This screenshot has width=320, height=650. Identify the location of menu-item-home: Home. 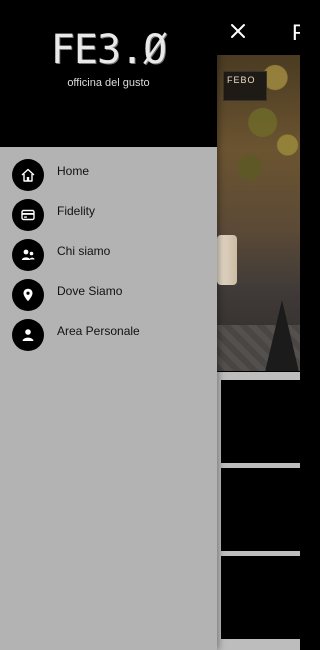
(108, 175).